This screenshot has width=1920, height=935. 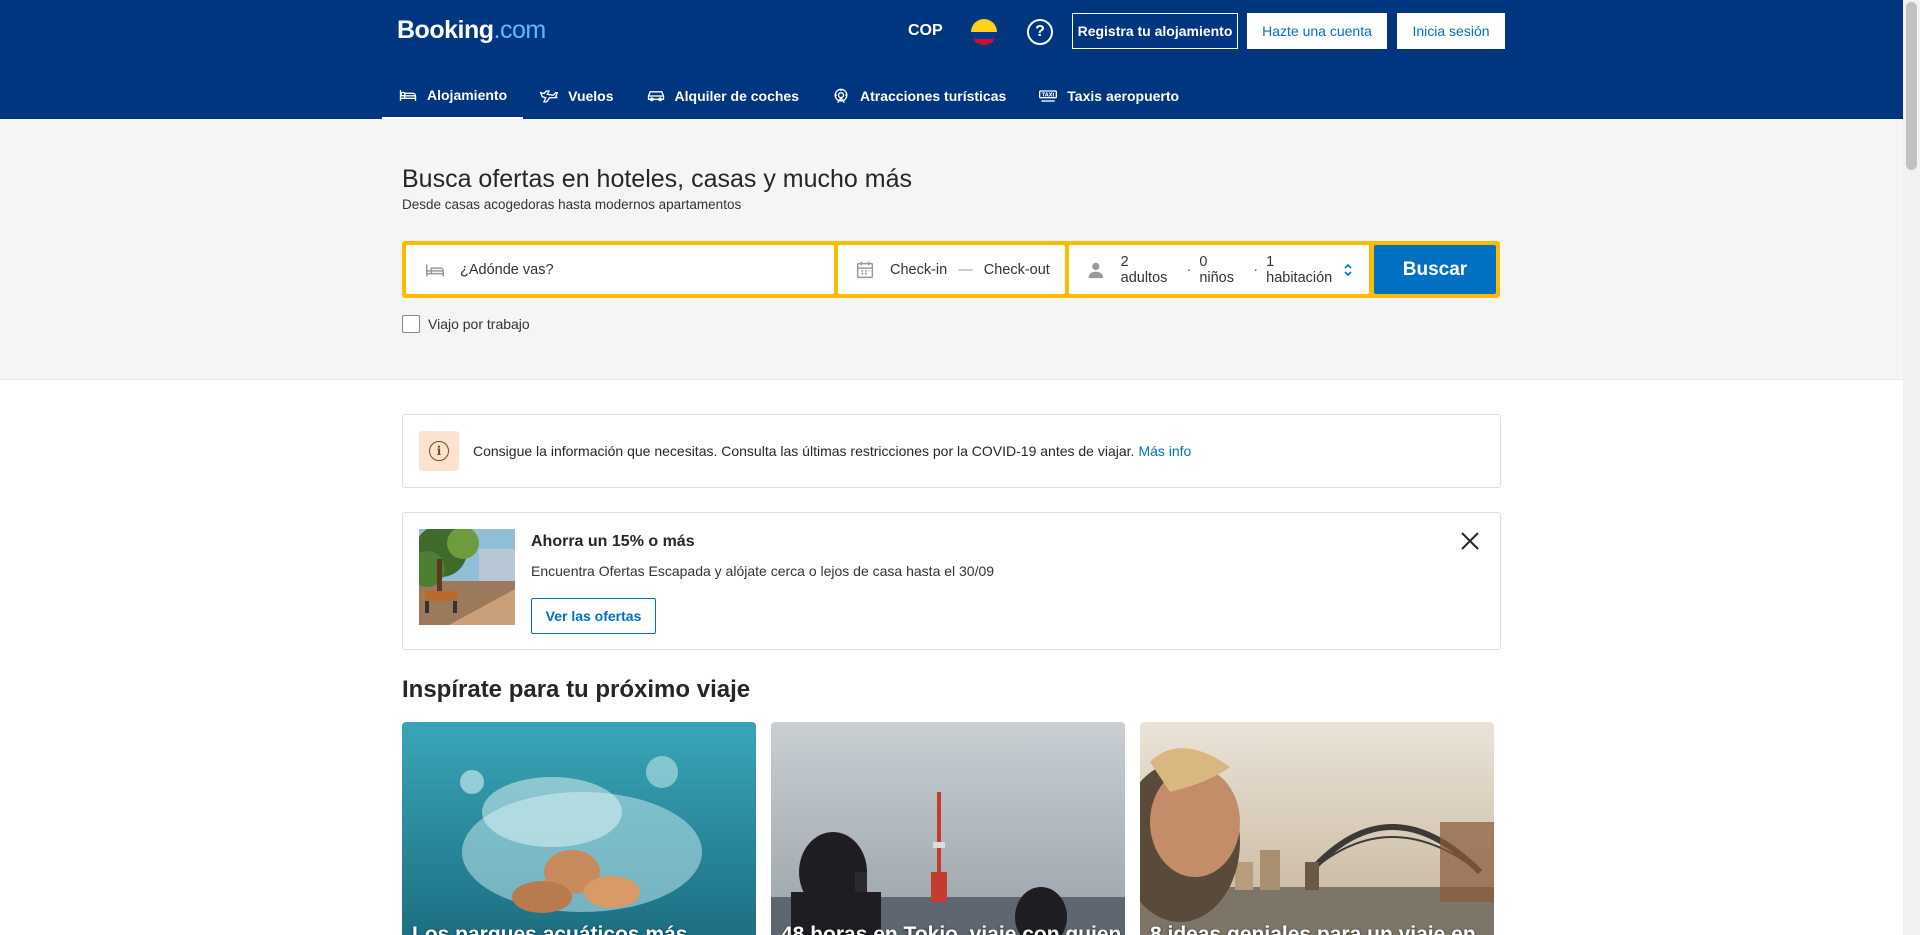 I want to click on more-info-link: Más info, so click(x=1164, y=451).